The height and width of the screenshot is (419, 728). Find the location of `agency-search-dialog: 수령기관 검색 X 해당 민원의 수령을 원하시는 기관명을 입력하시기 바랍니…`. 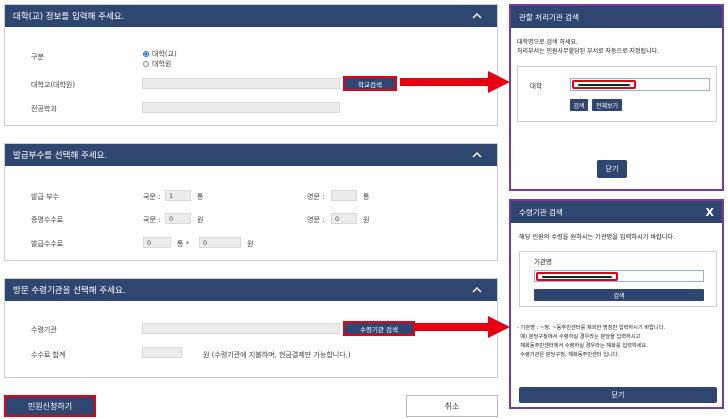

agency-search-dialog: 수령기관 검색 X 해당 민원의 수령을 원하시는 기관명을 입력하시기 바랍니… is located at coordinates (616, 304).